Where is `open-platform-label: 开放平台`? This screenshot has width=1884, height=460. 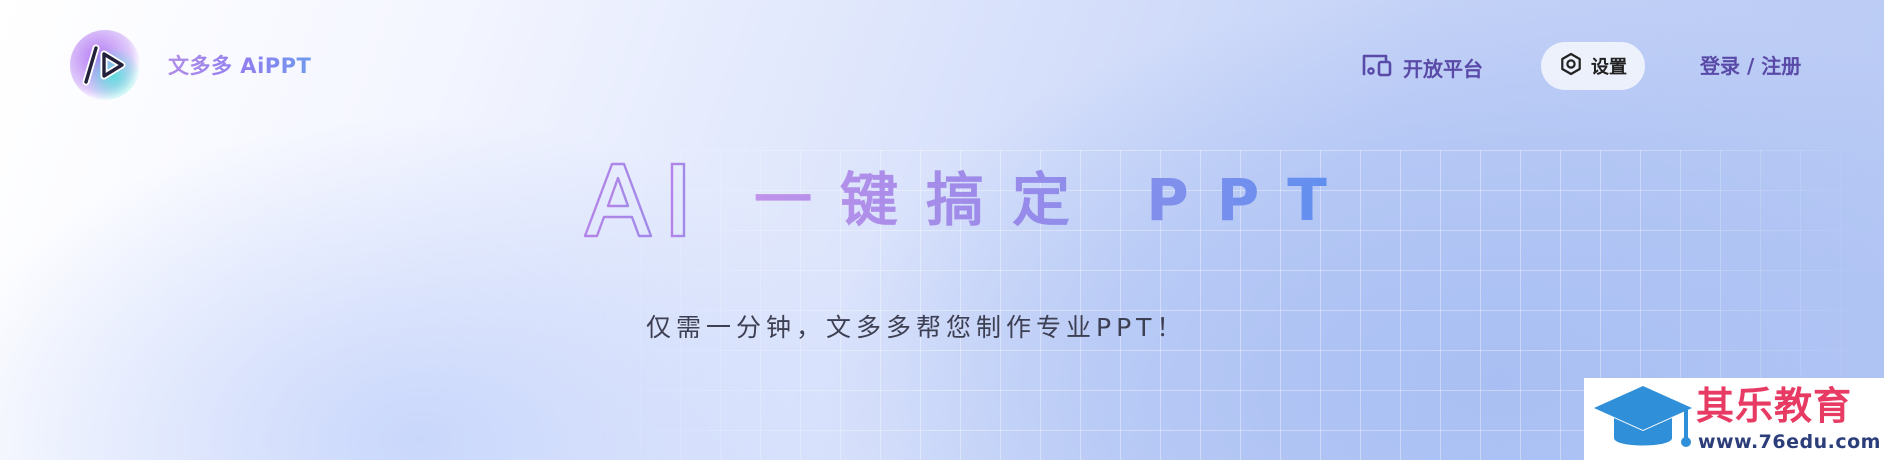
open-platform-label: 开放平台 is located at coordinates (1443, 68).